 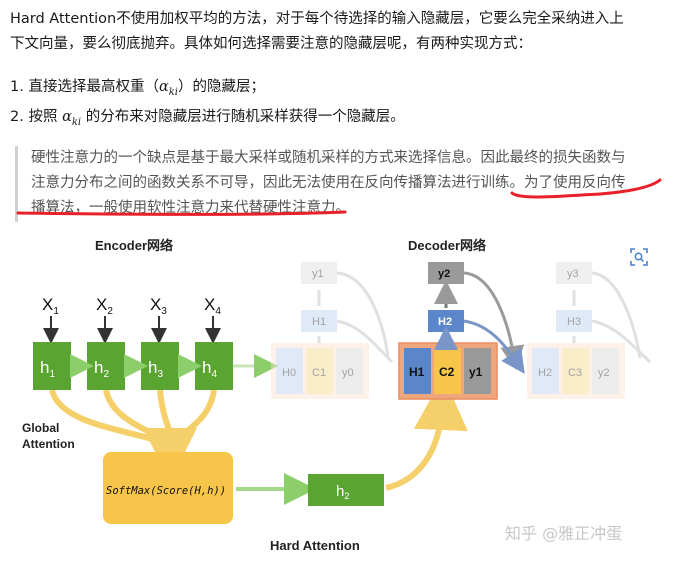 I want to click on d1-top-y: y2, so click(x=444, y=274).